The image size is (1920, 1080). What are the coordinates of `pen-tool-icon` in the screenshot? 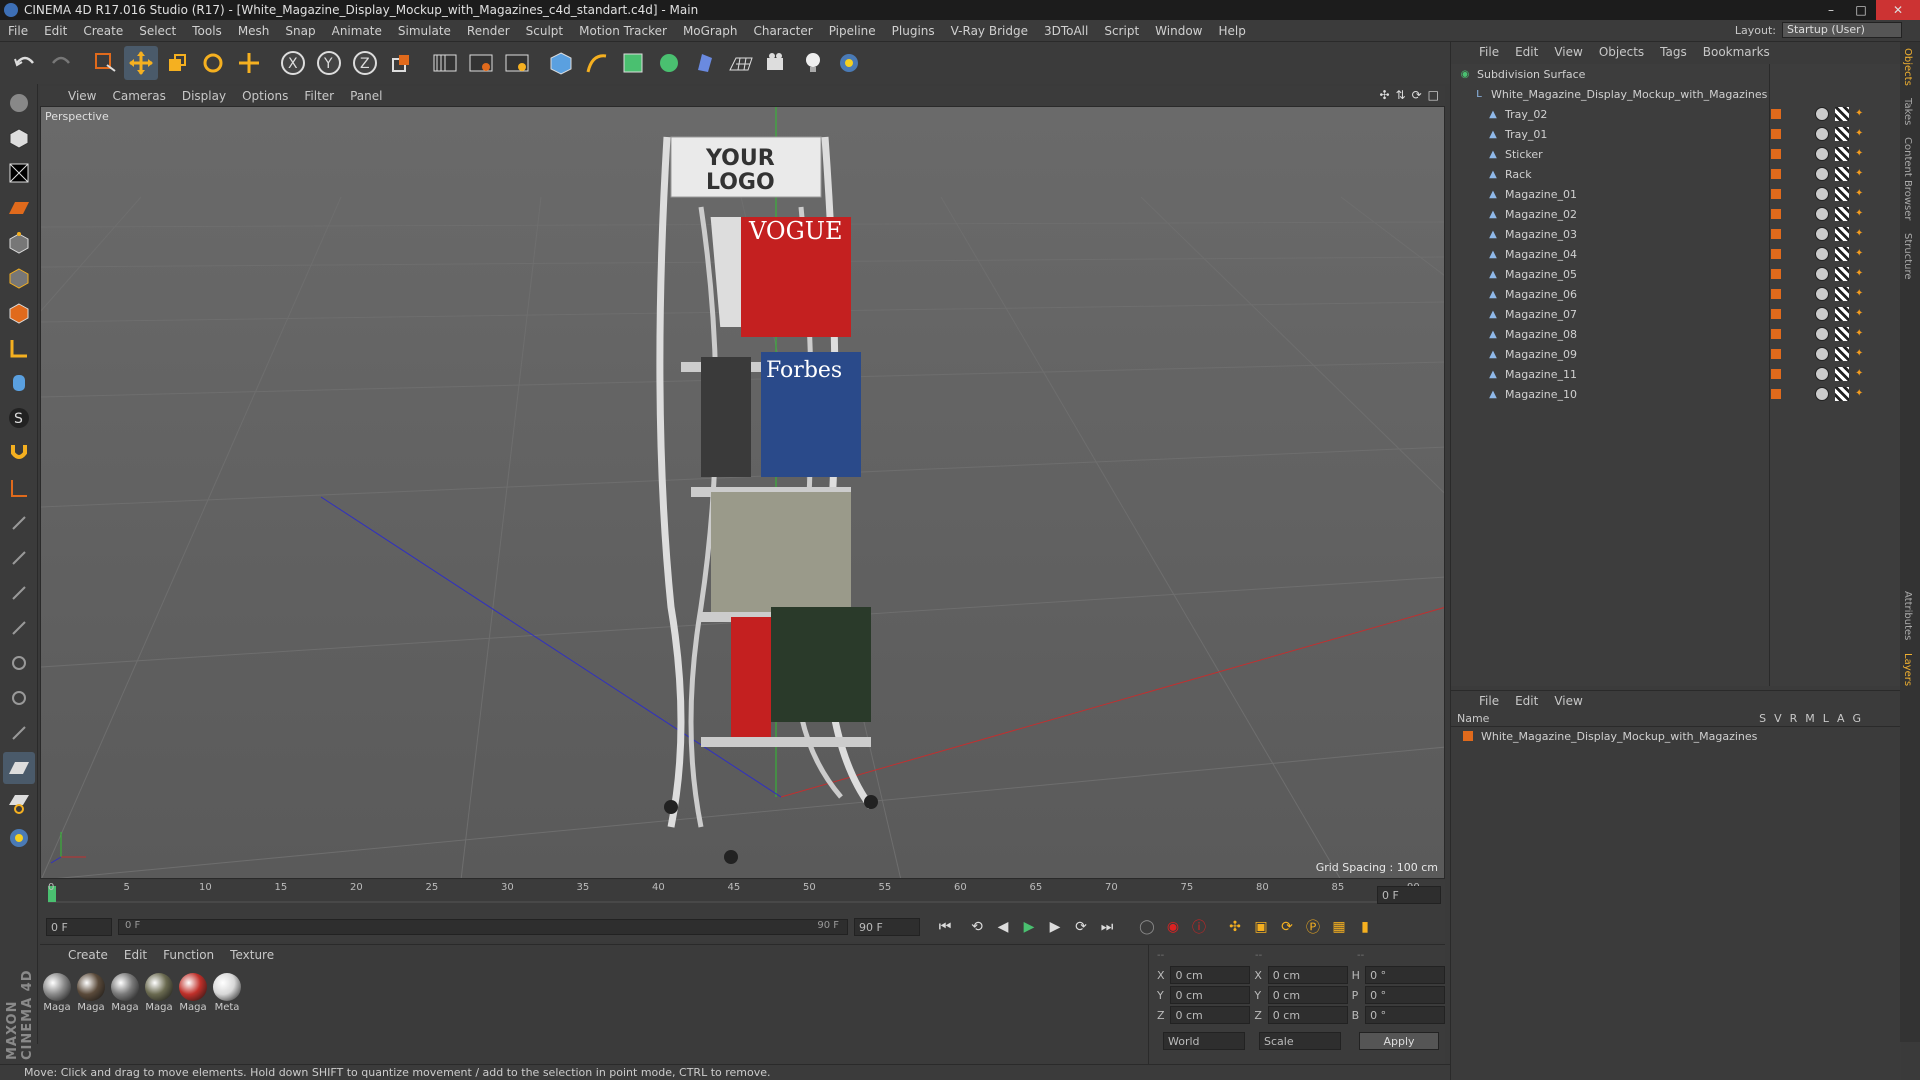 It's located at (19, 558).